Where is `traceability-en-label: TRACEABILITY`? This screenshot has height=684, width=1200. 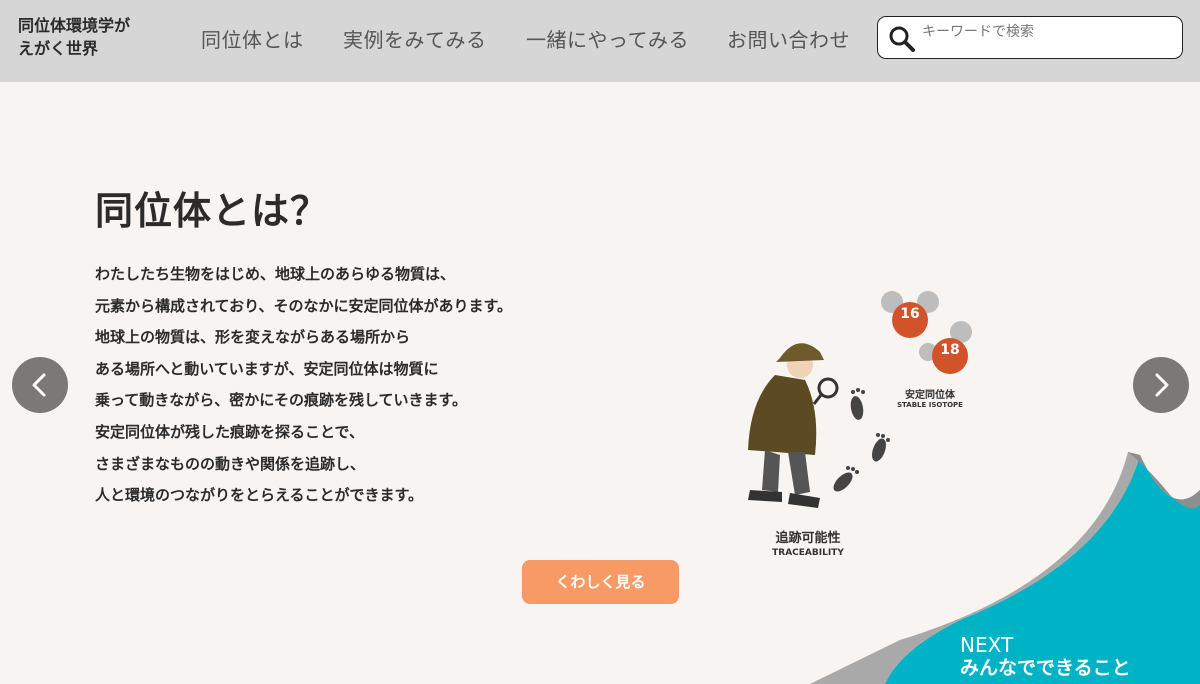 traceability-en-label: TRACEABILITY is located at coordinates (808, 553).